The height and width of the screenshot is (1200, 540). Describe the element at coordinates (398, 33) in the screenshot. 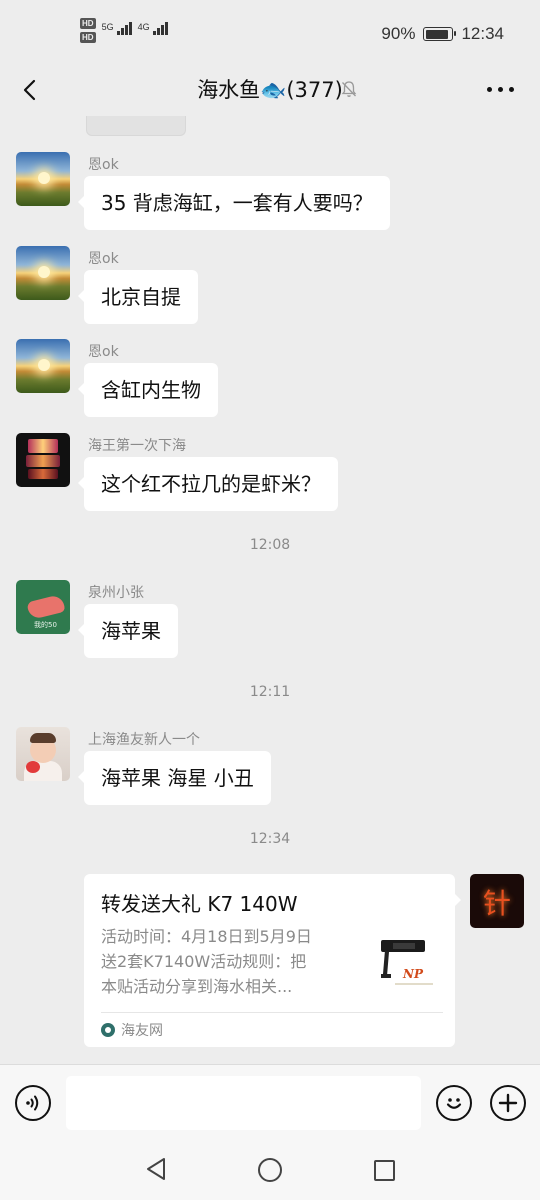

I see `battery-percent: 90%` at that location.